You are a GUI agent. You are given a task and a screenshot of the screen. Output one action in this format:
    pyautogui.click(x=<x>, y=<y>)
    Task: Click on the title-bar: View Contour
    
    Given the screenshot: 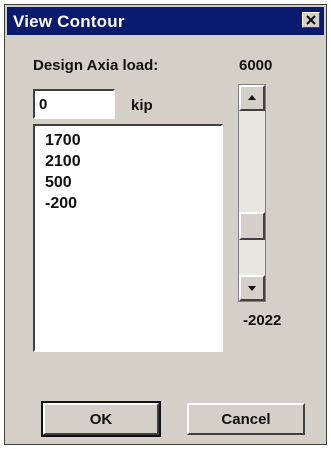 What is the action you would take?
    pyautogui.click(x=165, y=21)
    